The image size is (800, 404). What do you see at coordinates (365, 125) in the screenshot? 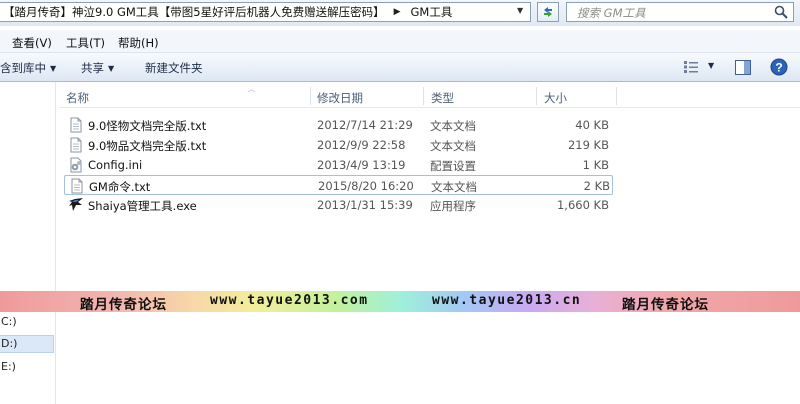
I see `file-date: 2012/7/14 21:29` at bounding box center [365, 125].